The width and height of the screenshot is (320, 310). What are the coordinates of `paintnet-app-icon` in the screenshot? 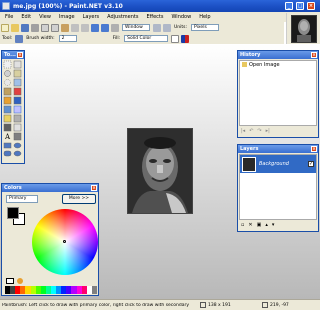 It's located at (6, 6).